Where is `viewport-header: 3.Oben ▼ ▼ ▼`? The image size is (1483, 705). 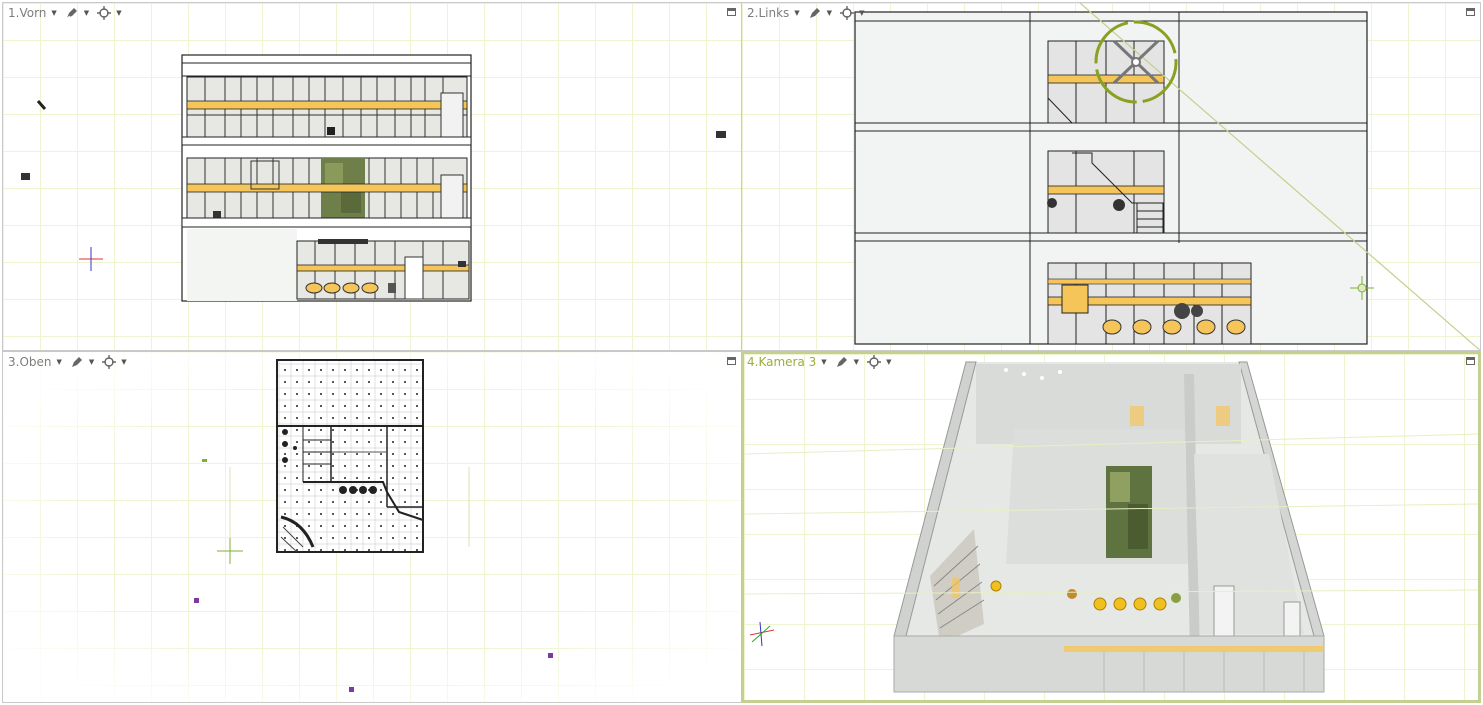 viewport-header: 3.Oben ▼ ▼ ▼ is located at coordinates (69, 362).